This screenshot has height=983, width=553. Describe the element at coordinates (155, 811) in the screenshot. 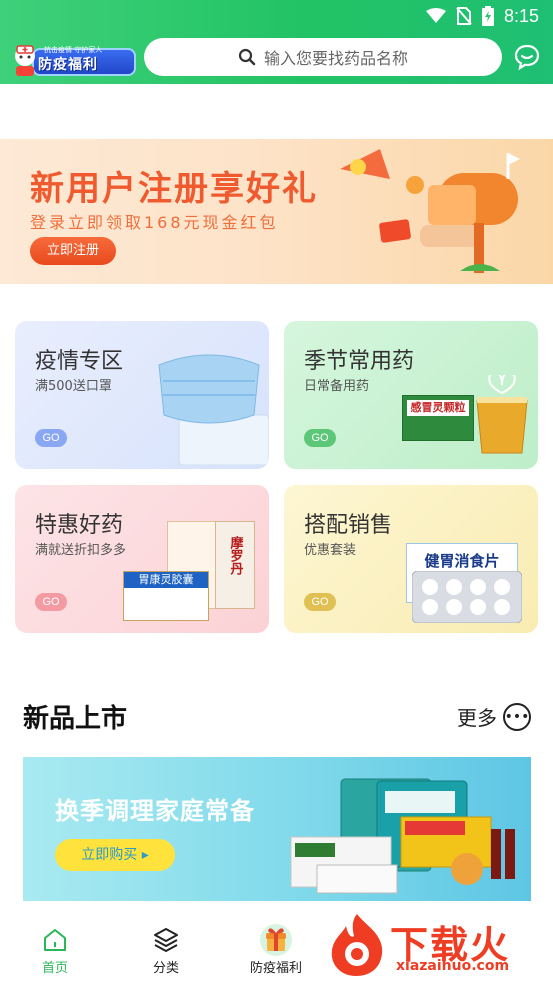

I see `promo-title: 换季调理家庭常备` at that location.